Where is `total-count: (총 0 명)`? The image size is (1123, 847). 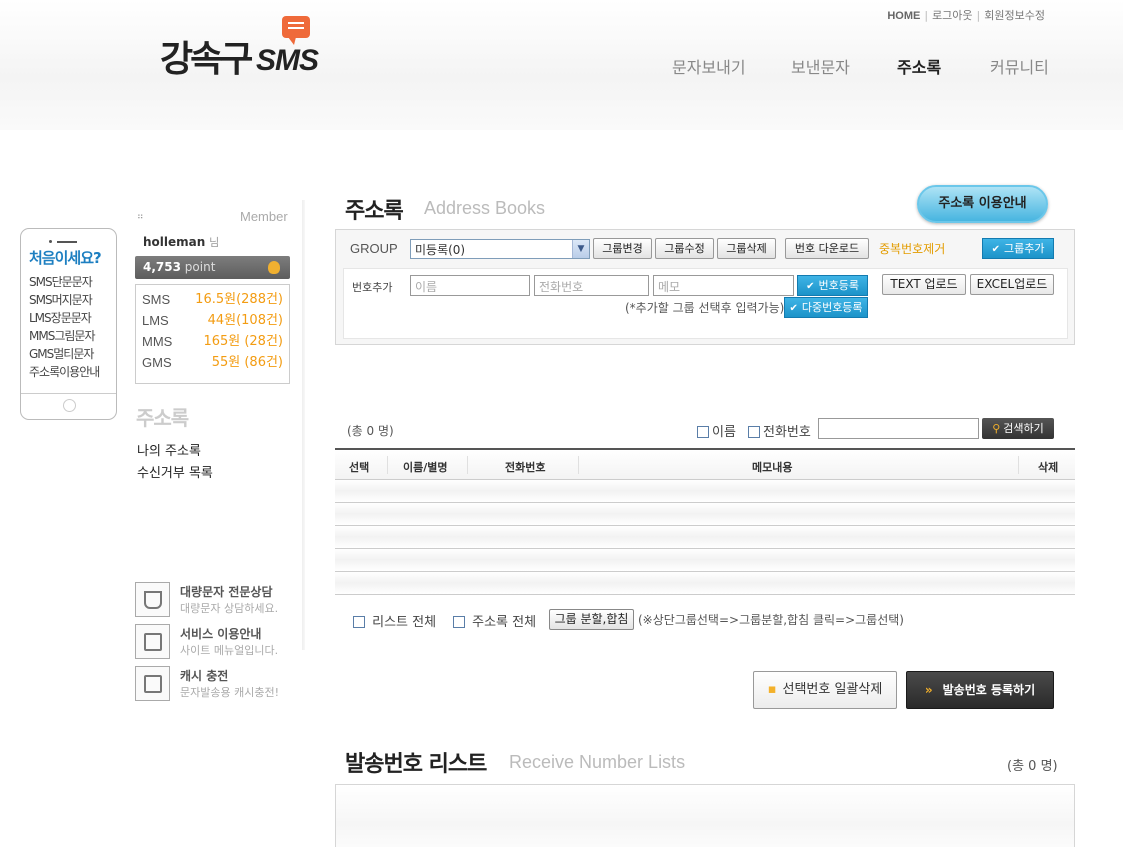
total-count: (총 0 명) is located at coordinates (370, 431).